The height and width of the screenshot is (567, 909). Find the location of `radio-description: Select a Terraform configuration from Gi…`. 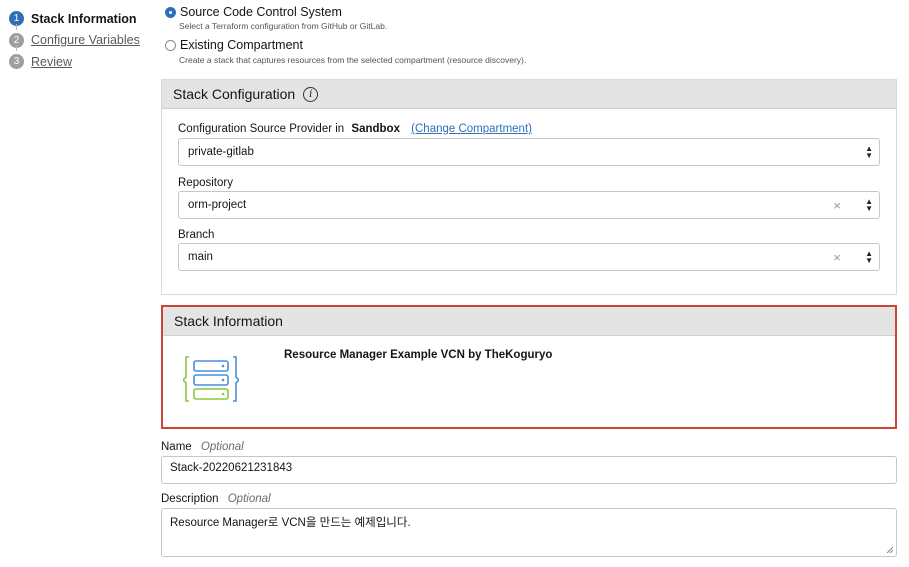

radio-description: Select a Terraform configuration from Gi… is located at coordinates (283, 26).